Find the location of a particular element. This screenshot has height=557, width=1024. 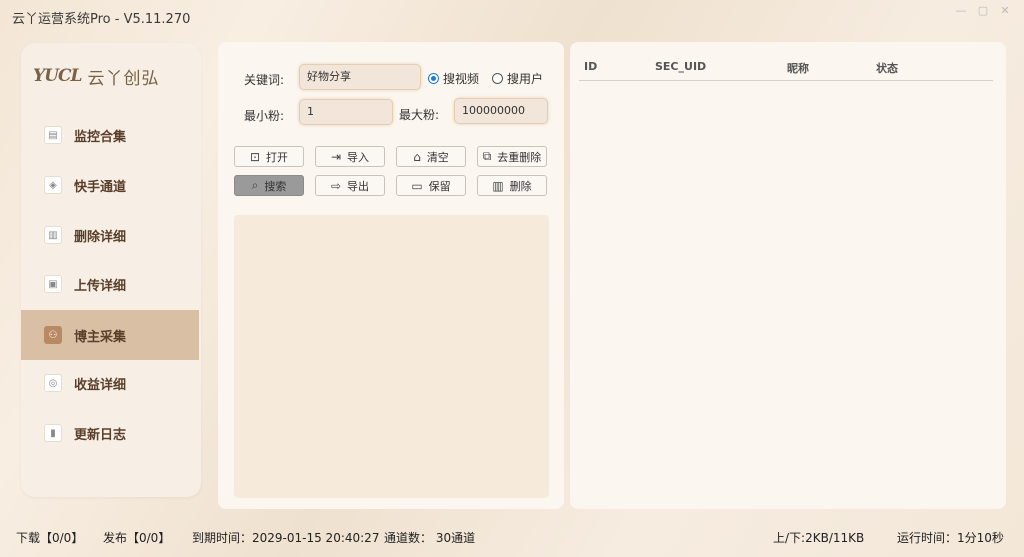

radio-search-video: 搜视频 is located at coordinates (453, 78).